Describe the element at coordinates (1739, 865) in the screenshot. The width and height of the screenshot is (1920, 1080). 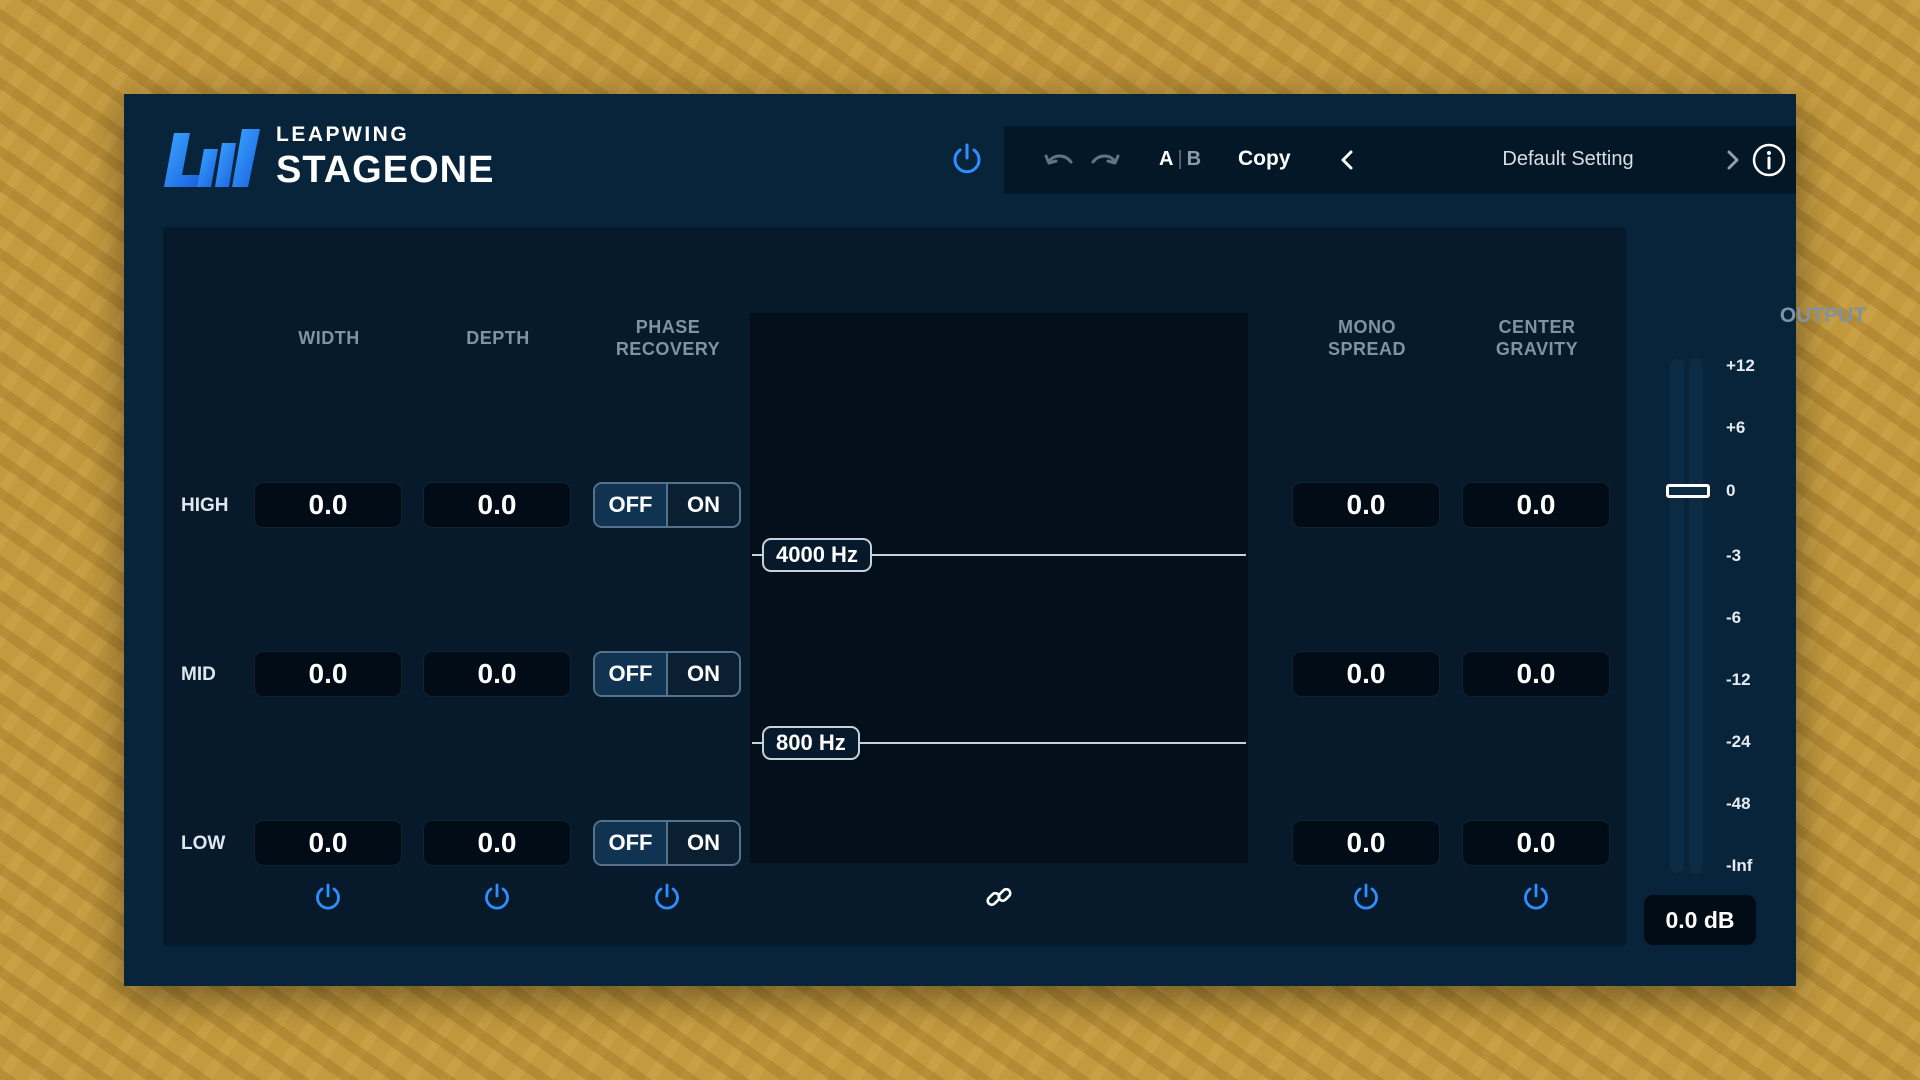
I see `scale-tick-minus-inf: -Inf` at that location.